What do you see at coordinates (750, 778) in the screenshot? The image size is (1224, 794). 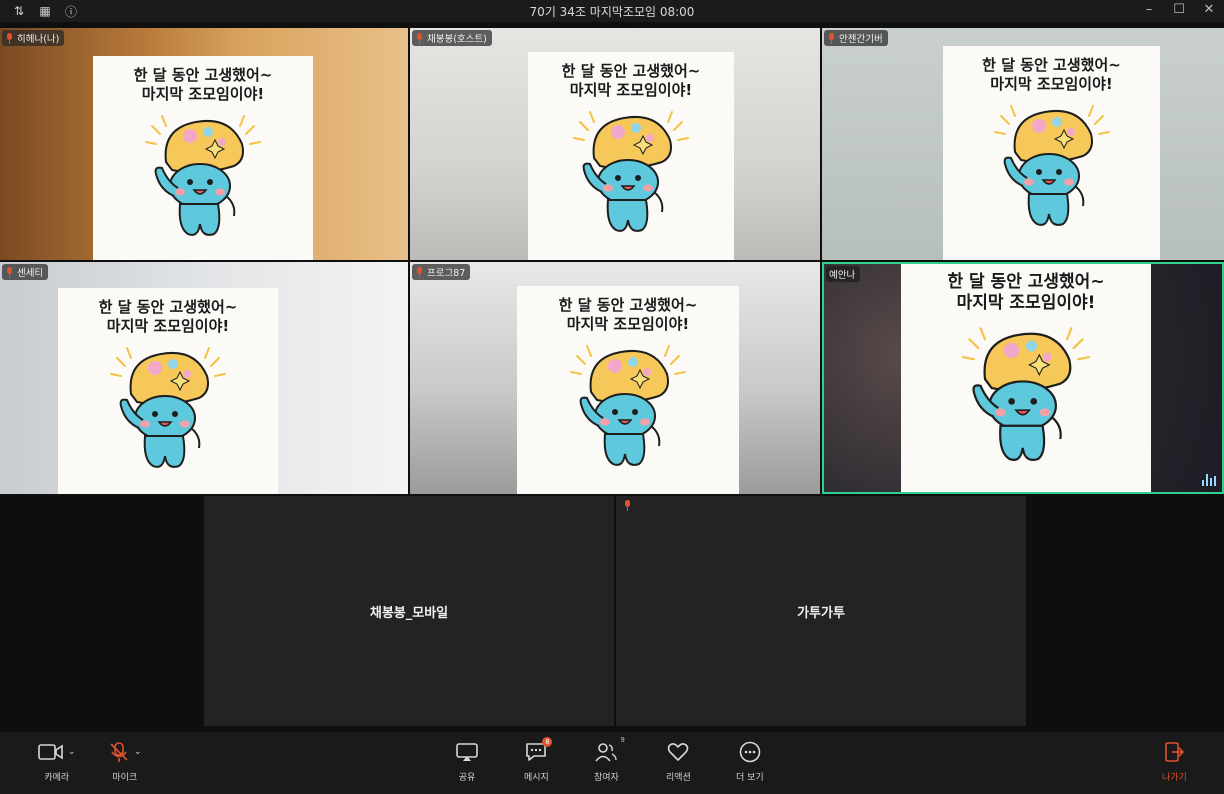 I see `more-label: 더 보기` at bounding box center [750, 778].